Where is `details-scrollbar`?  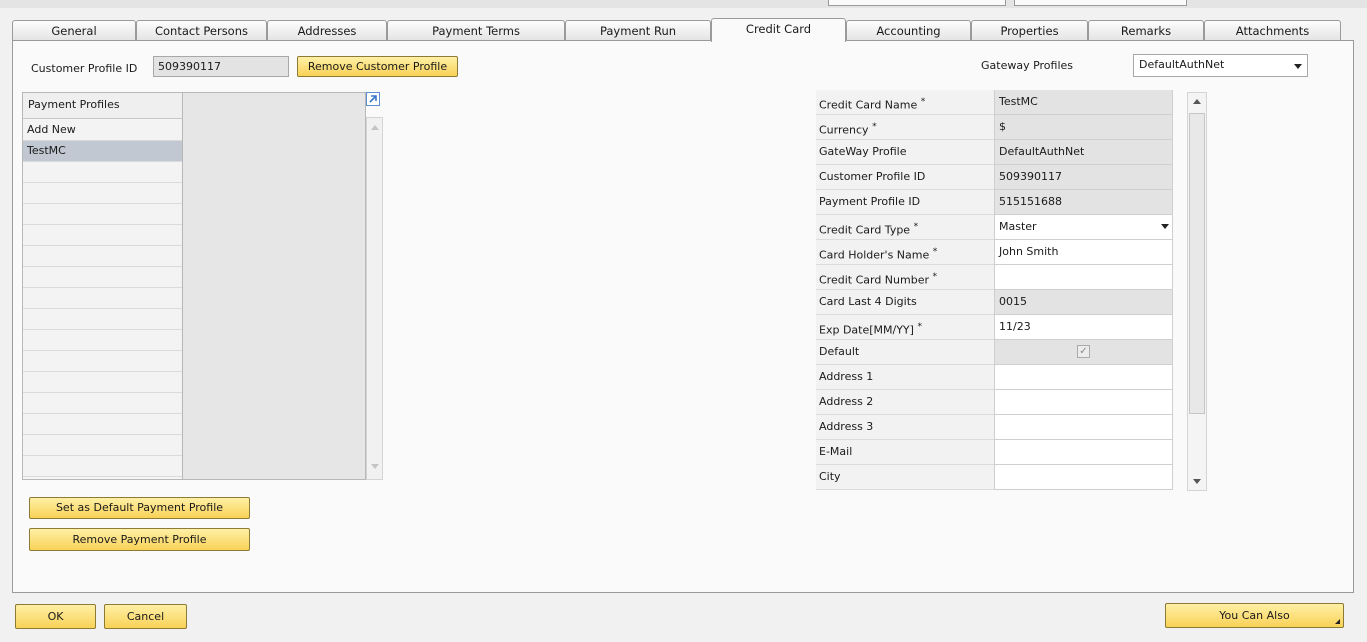 details-scrollbar is located at coordinates (1197, 291).